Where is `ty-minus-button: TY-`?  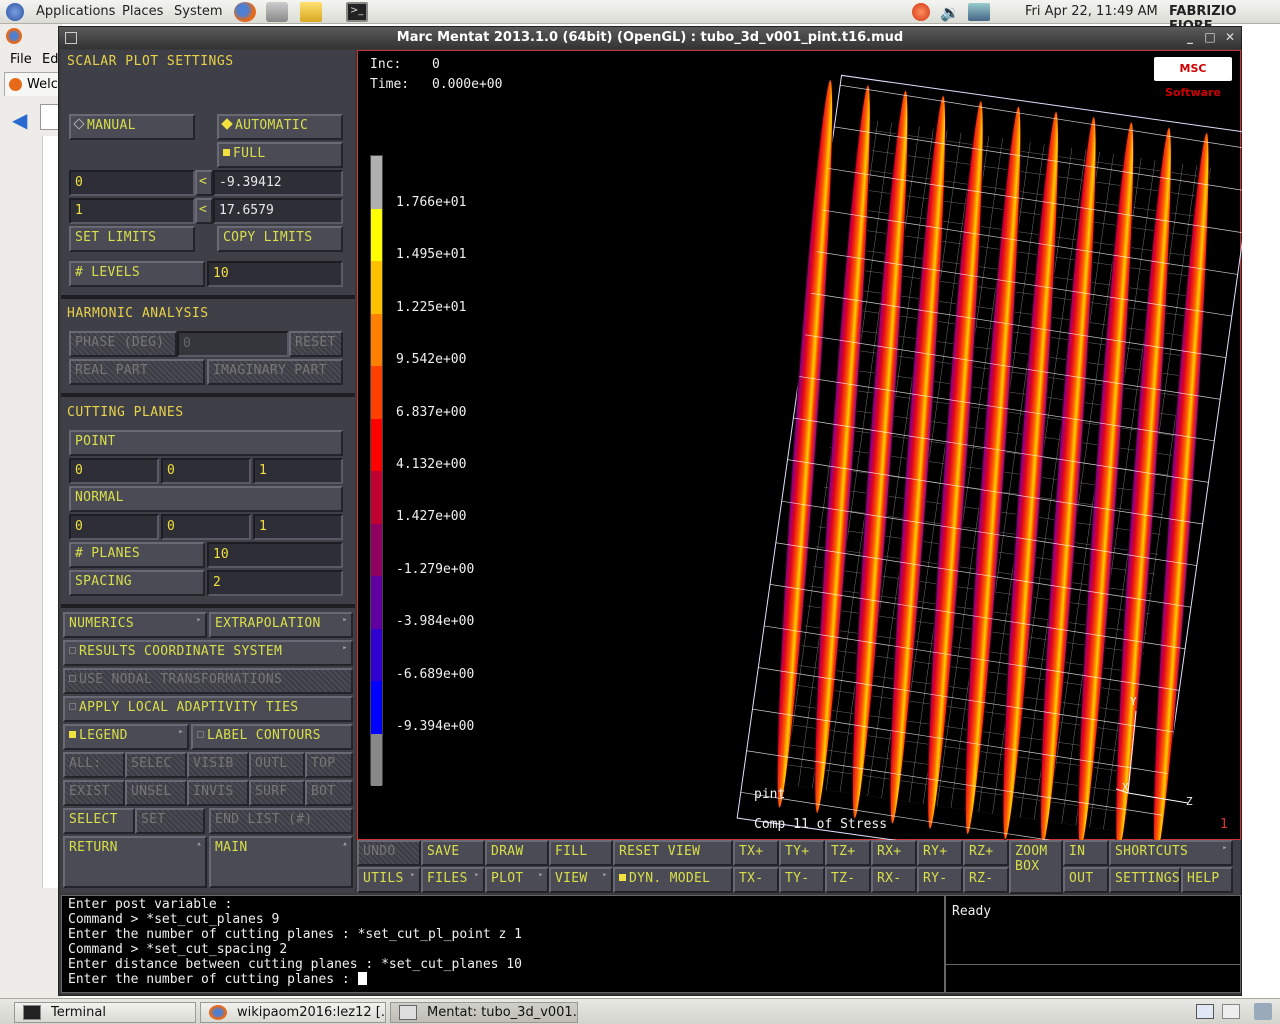 ty-minus-button: TY- is located at coordinates (802, 880).